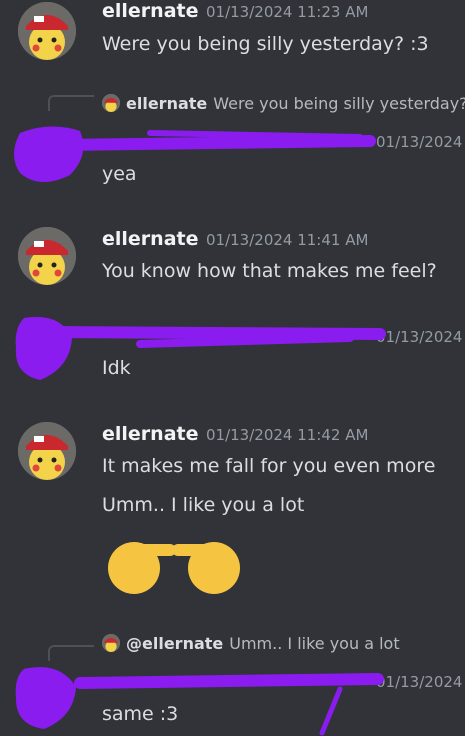 This screenshot has width=465, height=736. I want to click on message-text: Idk, so click(116, 368).